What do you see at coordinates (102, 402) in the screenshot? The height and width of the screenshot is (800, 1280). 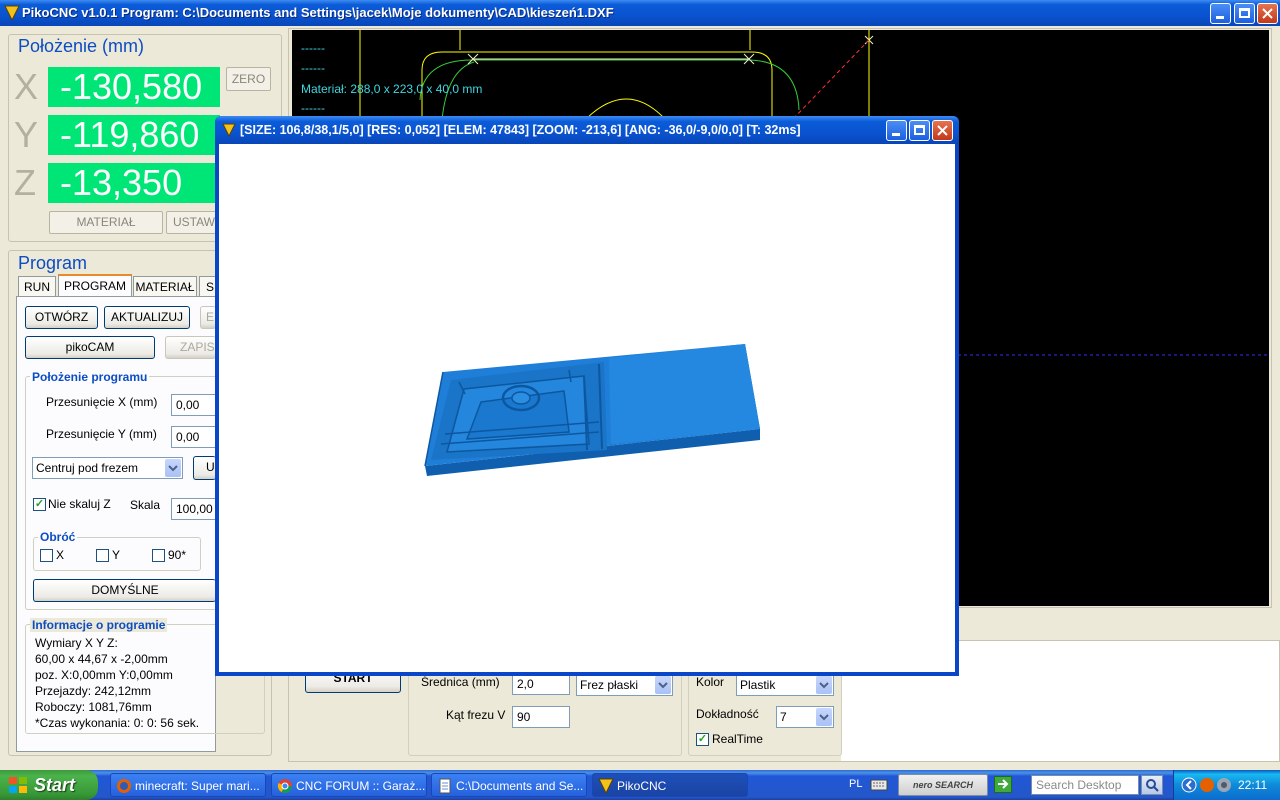 I see `shift-x-label: Przesunięcie X (mm)` at bounding box center [102, 402].